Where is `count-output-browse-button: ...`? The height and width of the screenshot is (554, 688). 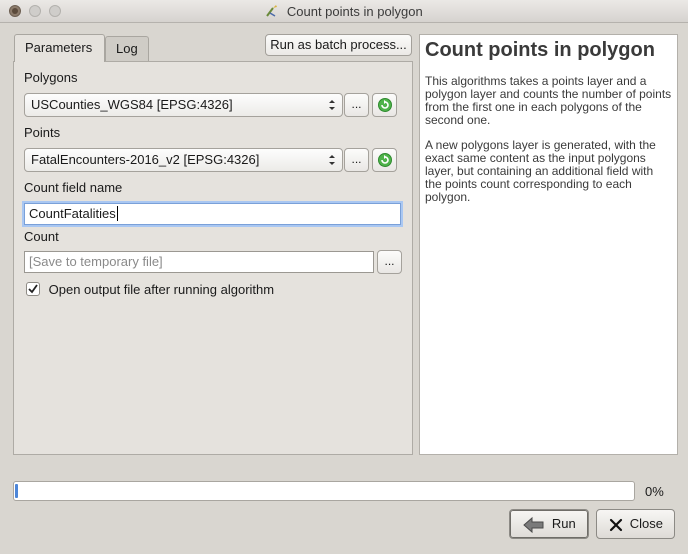 count-output-browse-button: ... is located at coordinates (389, 262).